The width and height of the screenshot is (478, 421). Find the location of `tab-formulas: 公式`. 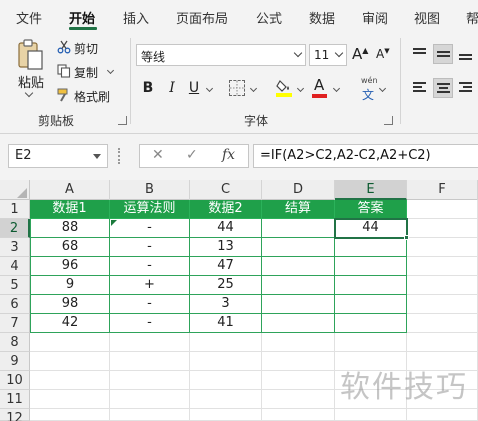

tab-formulas: 公式 is located at coordinates (269, 17).